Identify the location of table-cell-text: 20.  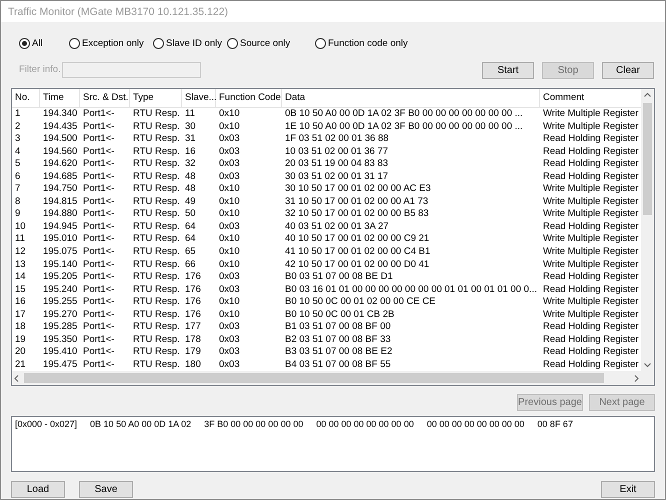
(20, 352).